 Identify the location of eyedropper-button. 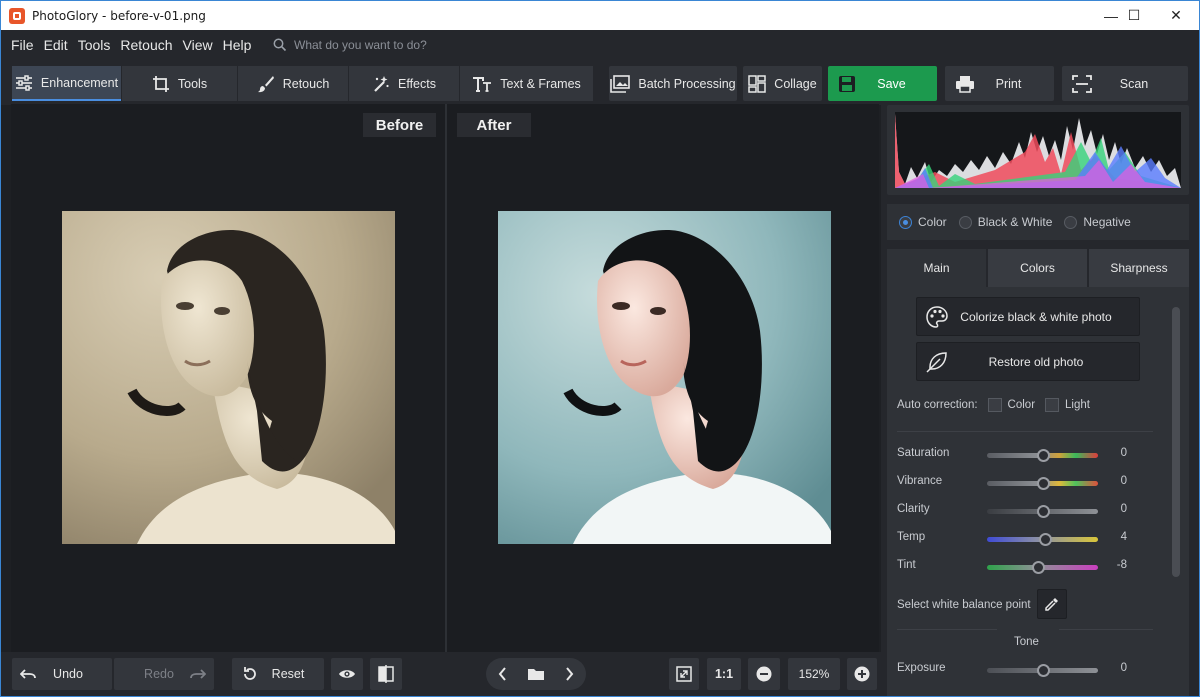
(1052, 604).